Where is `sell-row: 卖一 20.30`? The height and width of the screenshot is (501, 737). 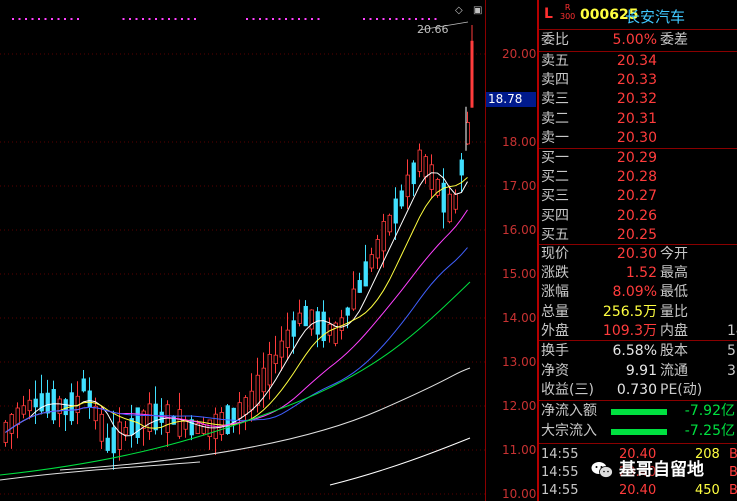 sell-row: 卖一 20.30 is located at coordinates (599, 137).